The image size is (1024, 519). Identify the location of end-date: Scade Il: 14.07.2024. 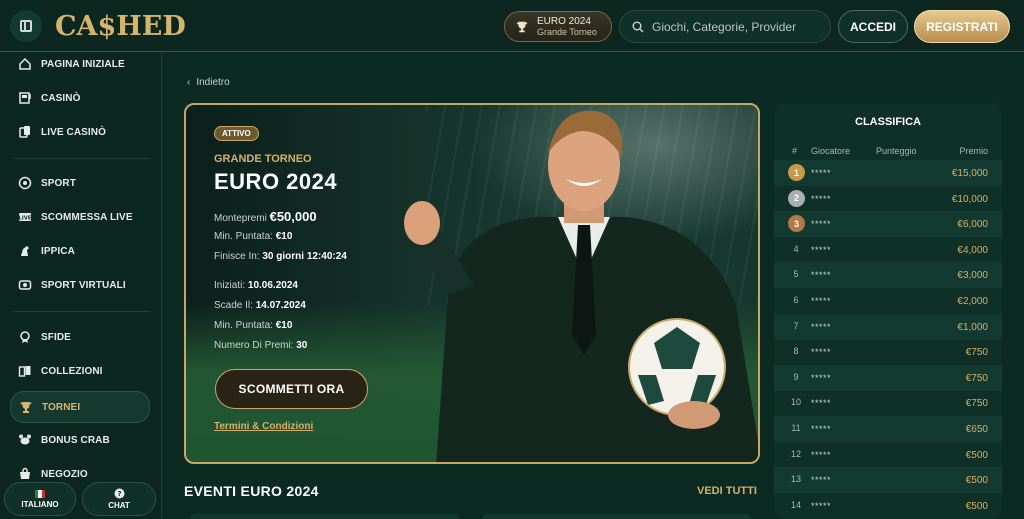
(260, 305).